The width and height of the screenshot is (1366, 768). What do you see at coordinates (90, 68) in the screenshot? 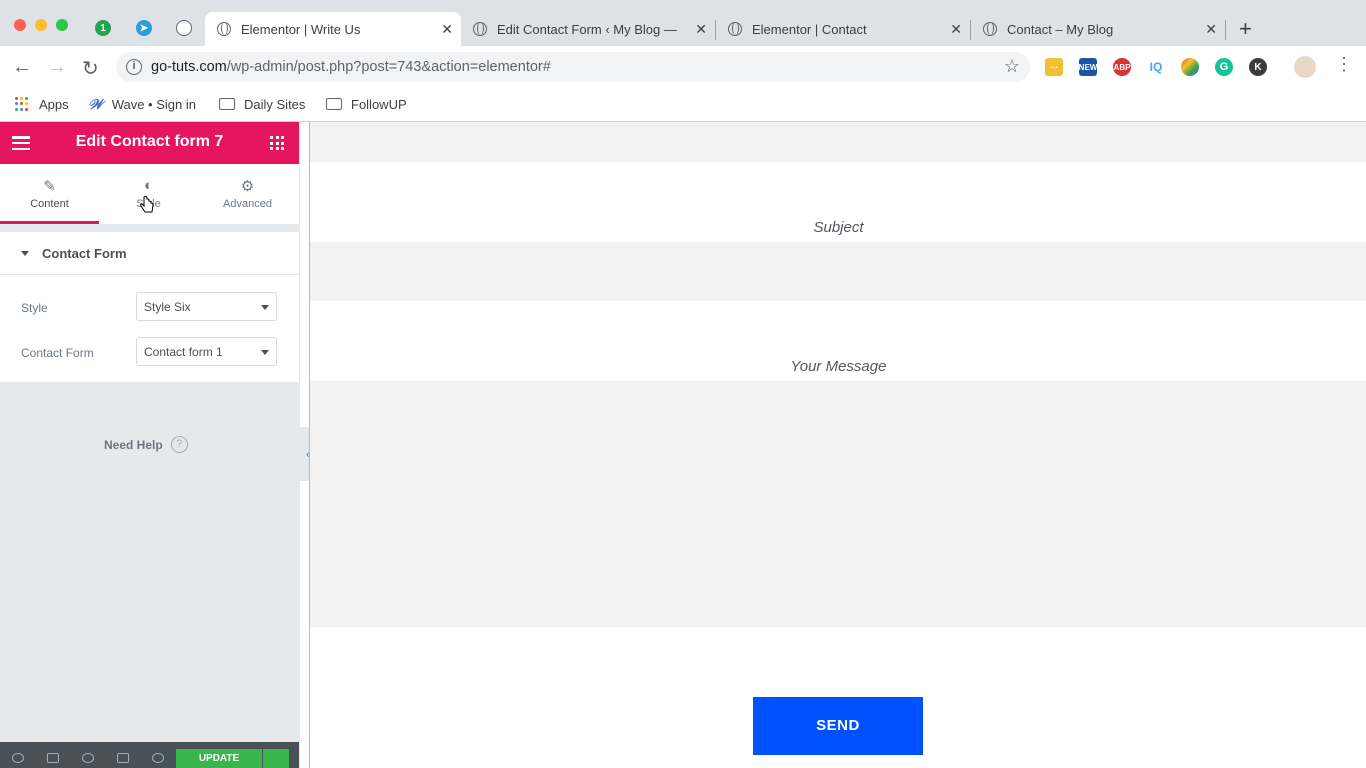
I see `reload-icon: ↻` at bounding box center [90, 68].